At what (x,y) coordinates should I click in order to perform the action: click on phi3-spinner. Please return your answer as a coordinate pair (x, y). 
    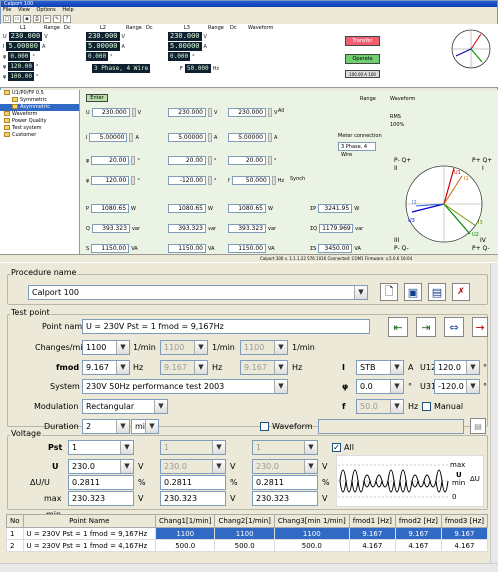
    Looking at the image, I should click on (270, 160).